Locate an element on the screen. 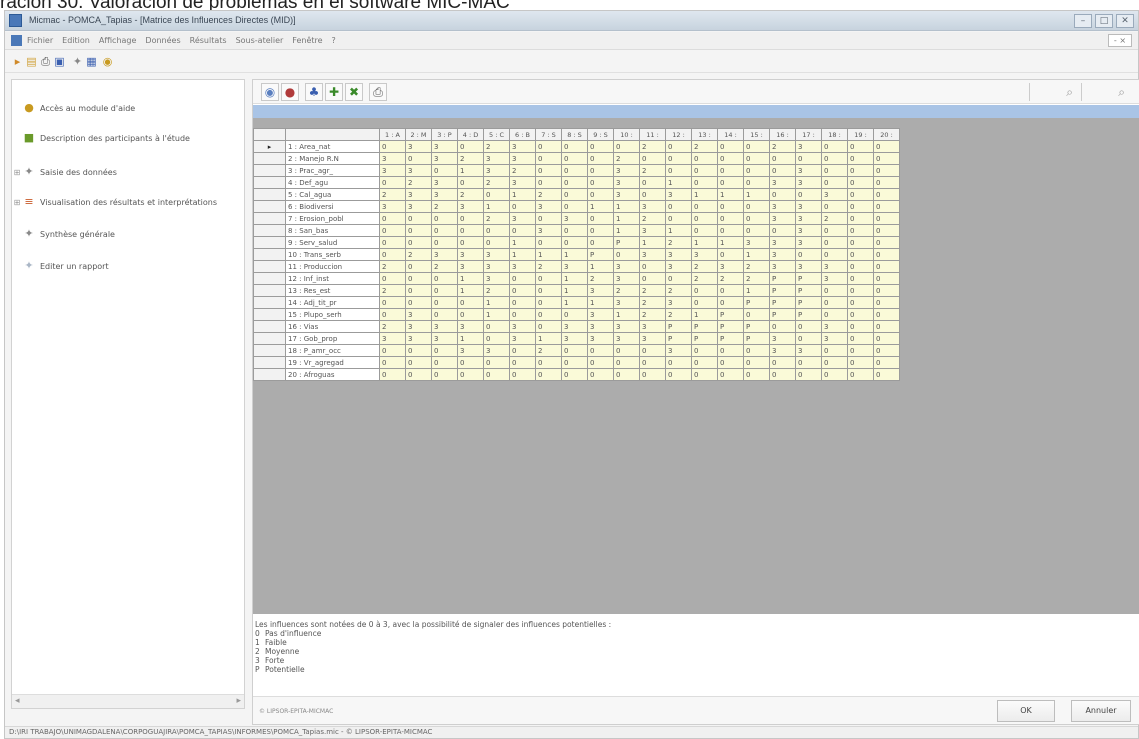 The height and width of the screenshot is (739, 1139). column-header: 2 : M is located at coordinates (418, 134).